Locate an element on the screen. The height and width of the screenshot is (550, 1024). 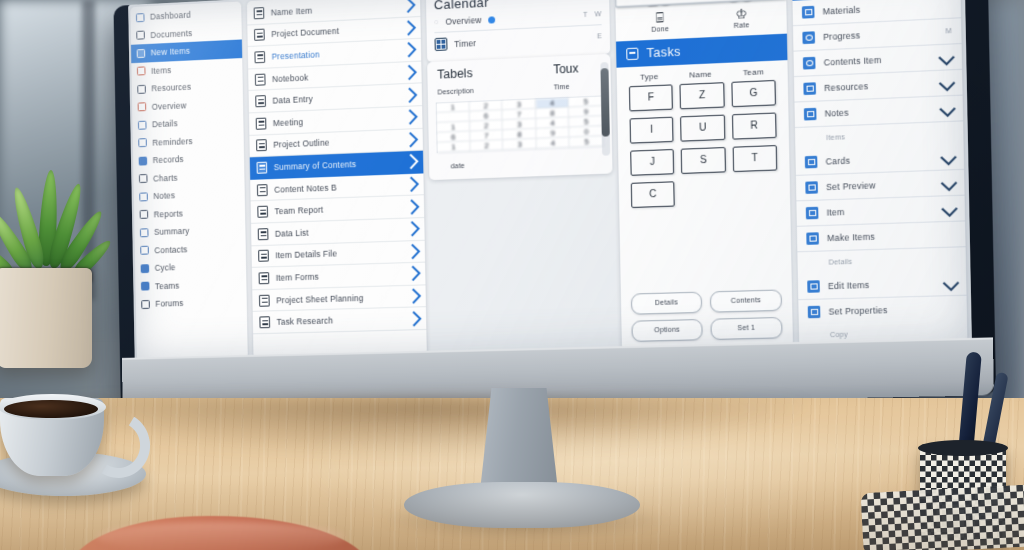
list-item-label: Data Entry is located at coordinates (292, 100).